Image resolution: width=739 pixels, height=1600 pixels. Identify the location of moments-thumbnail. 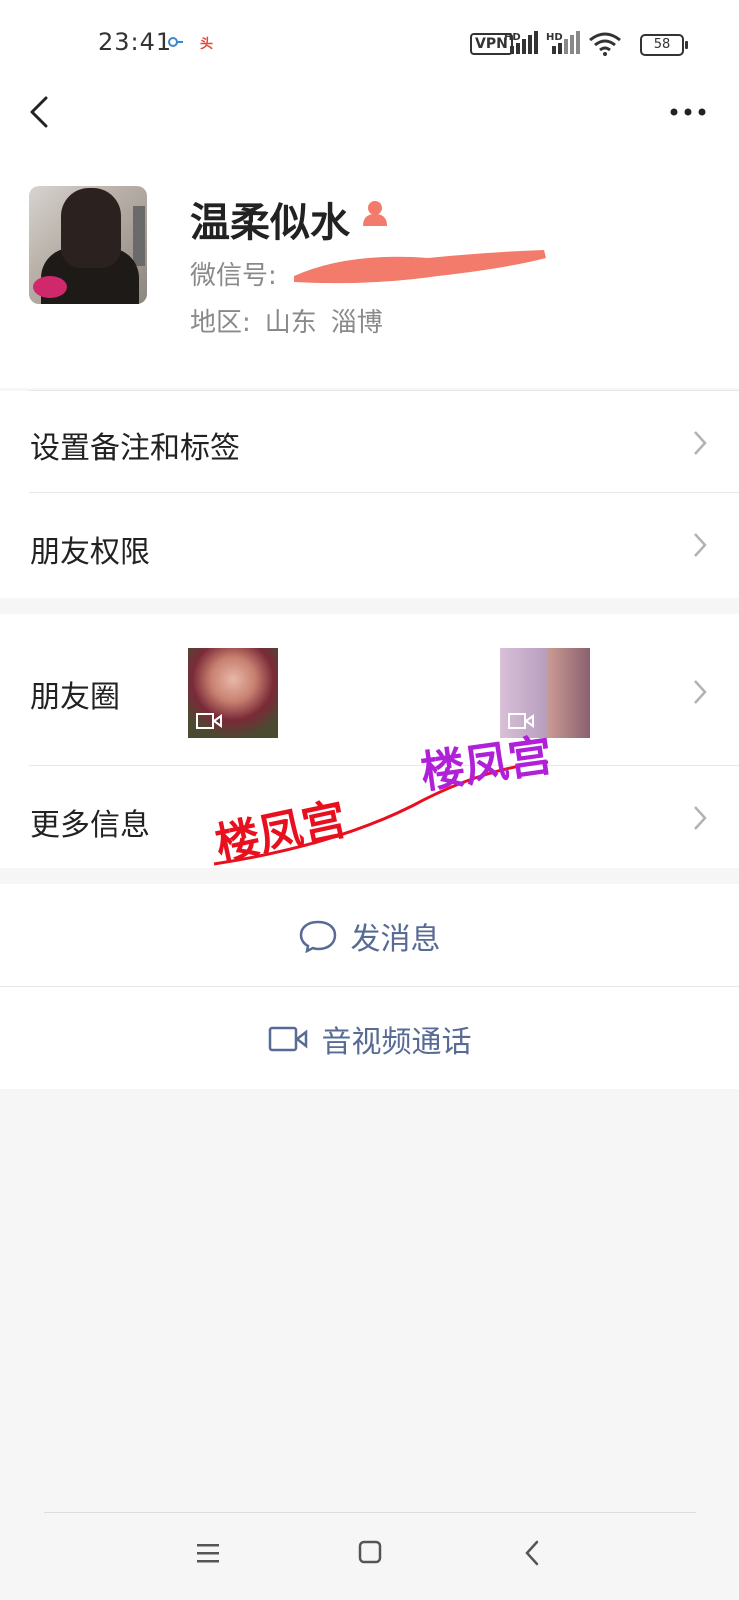
(233, 693).